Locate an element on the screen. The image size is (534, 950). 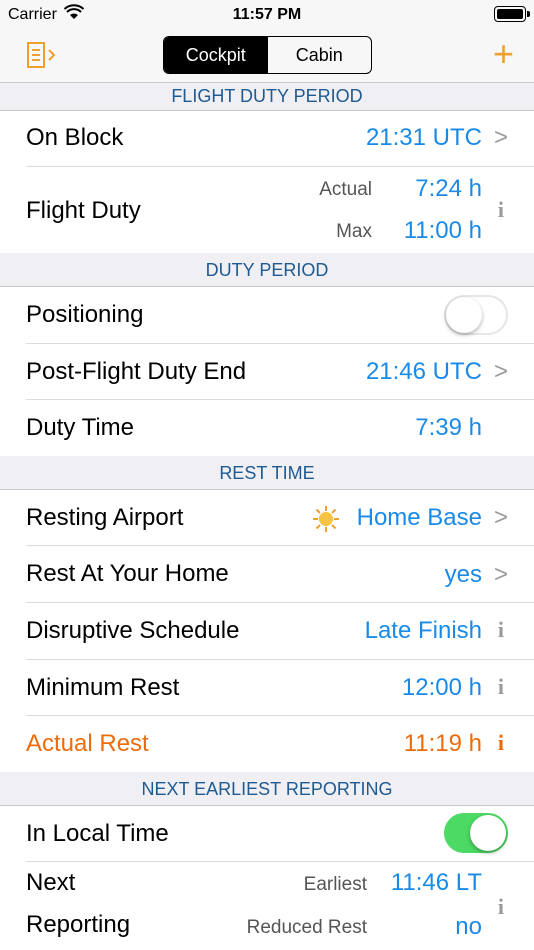
segment-cockpit: Cockpit is located at coordinates (216, 55).